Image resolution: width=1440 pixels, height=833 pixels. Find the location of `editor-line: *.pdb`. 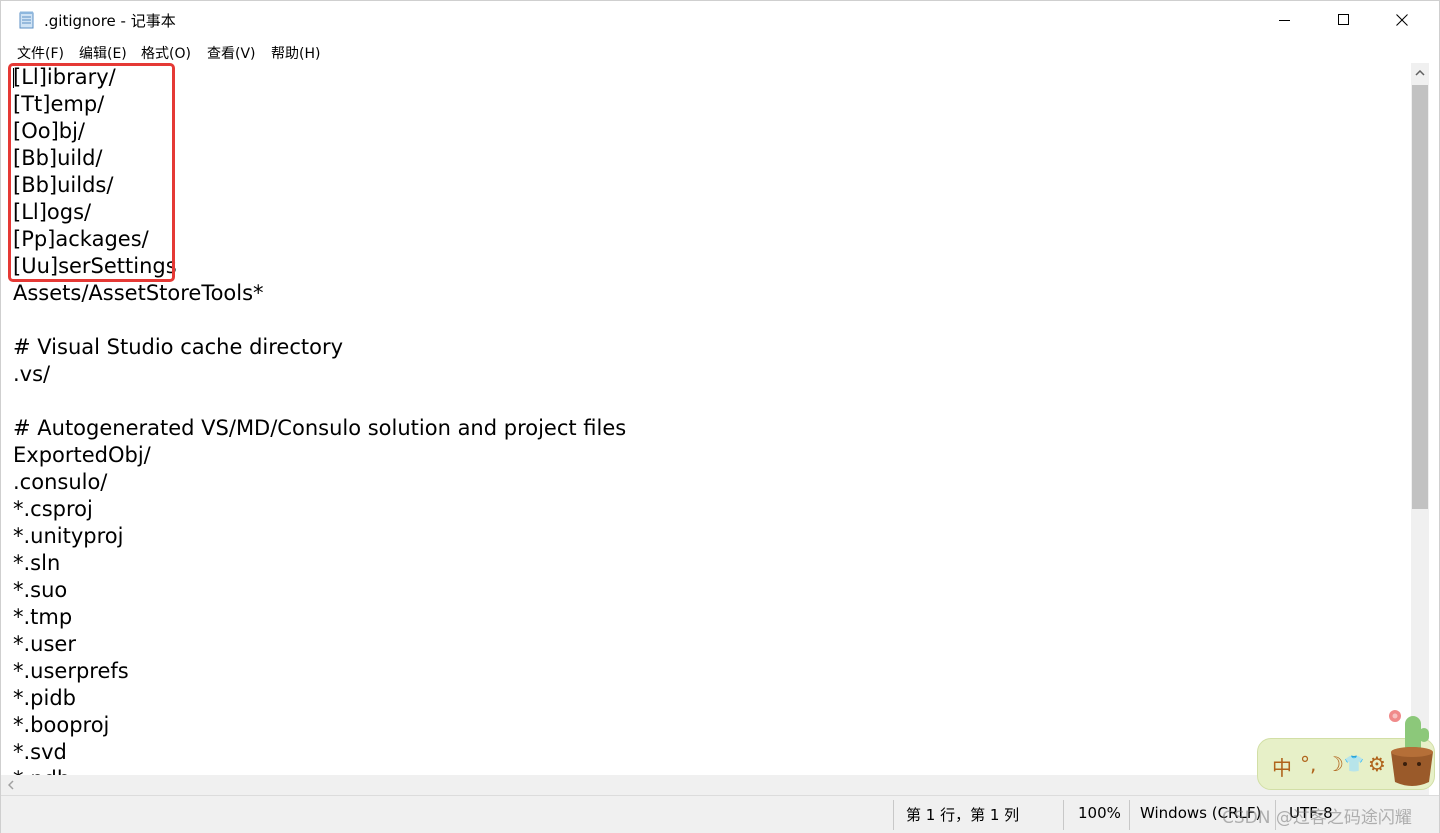

editor-line: *.pdb is located at coordinates (41, 770).